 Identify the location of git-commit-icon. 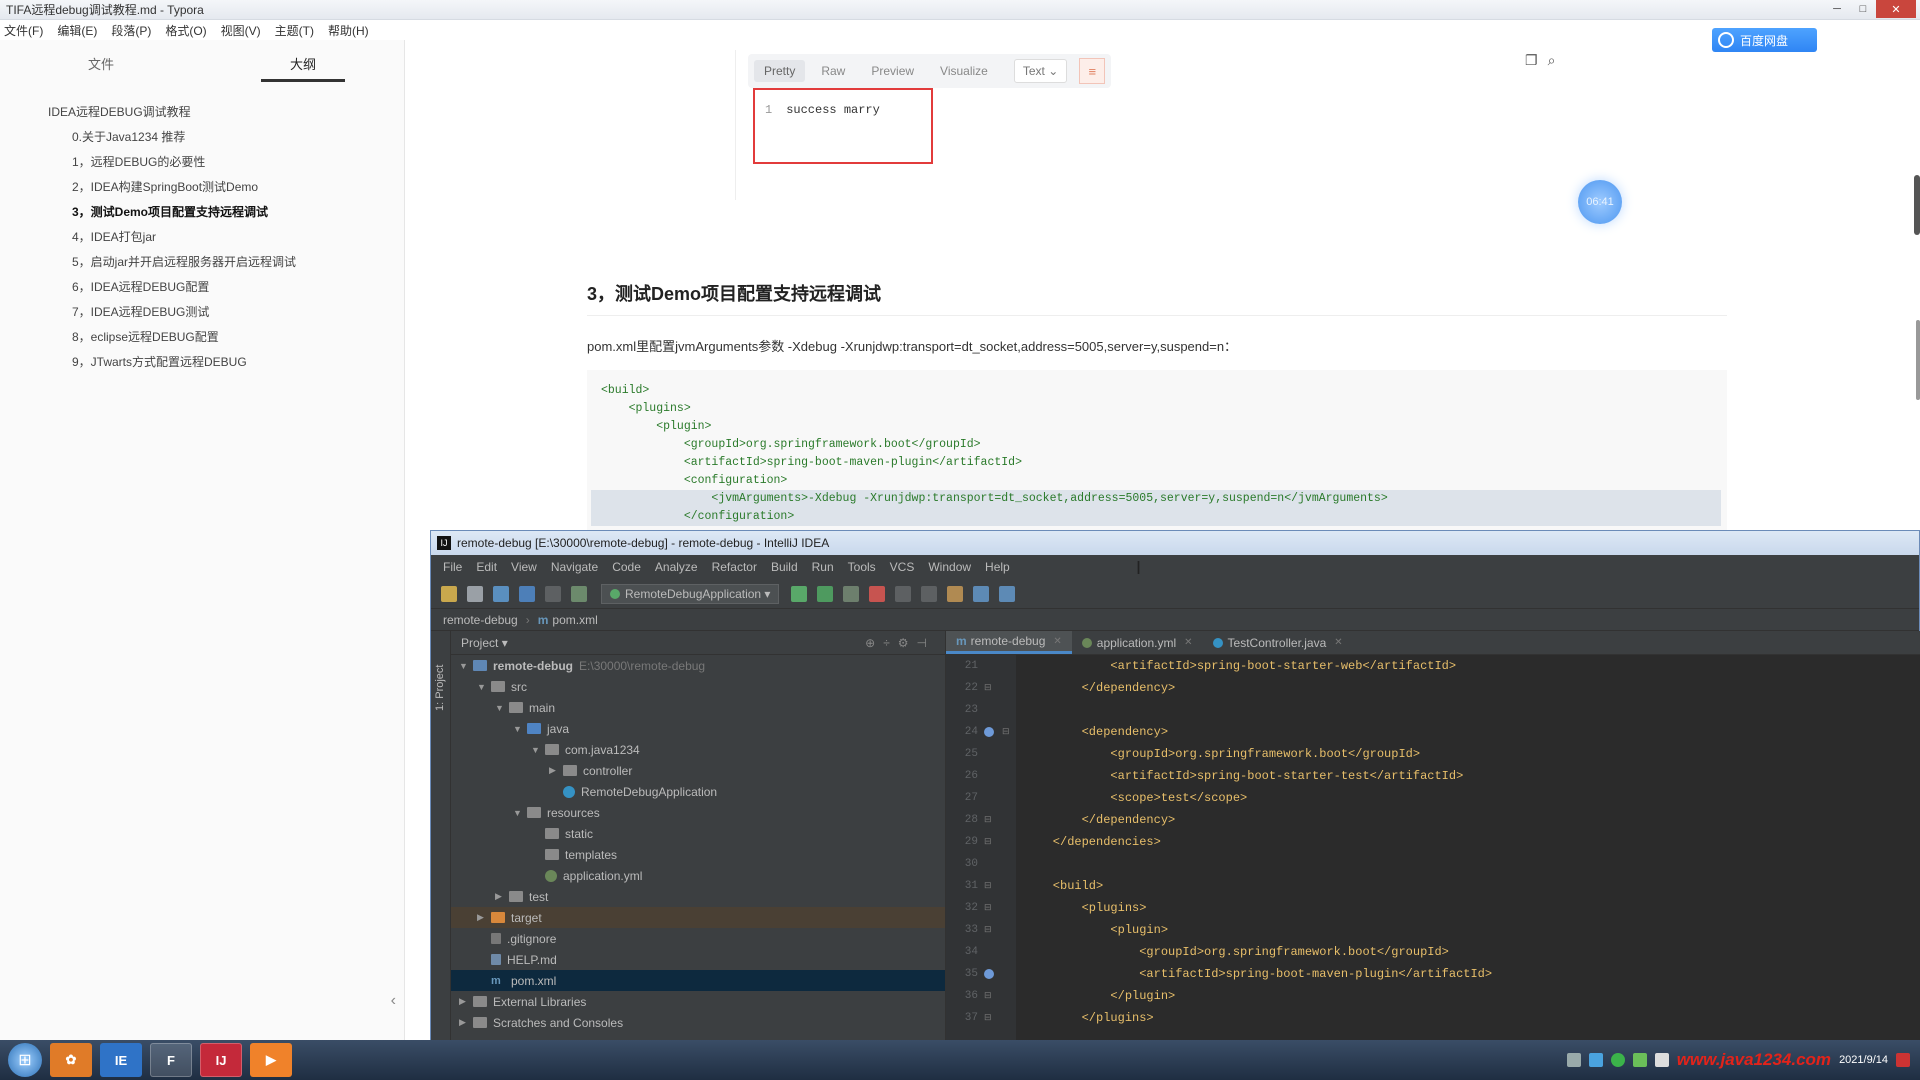
(929, 593).